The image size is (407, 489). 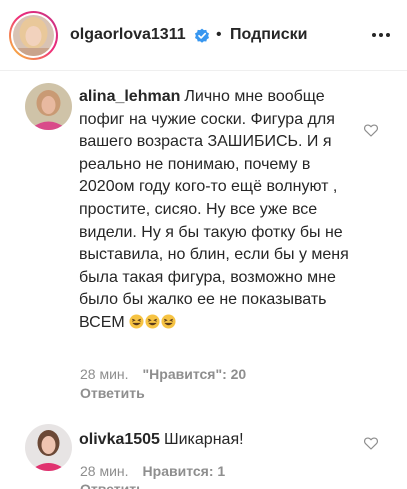 I want to click on comment-username: alina_lehman, so click(x=129, y=96).